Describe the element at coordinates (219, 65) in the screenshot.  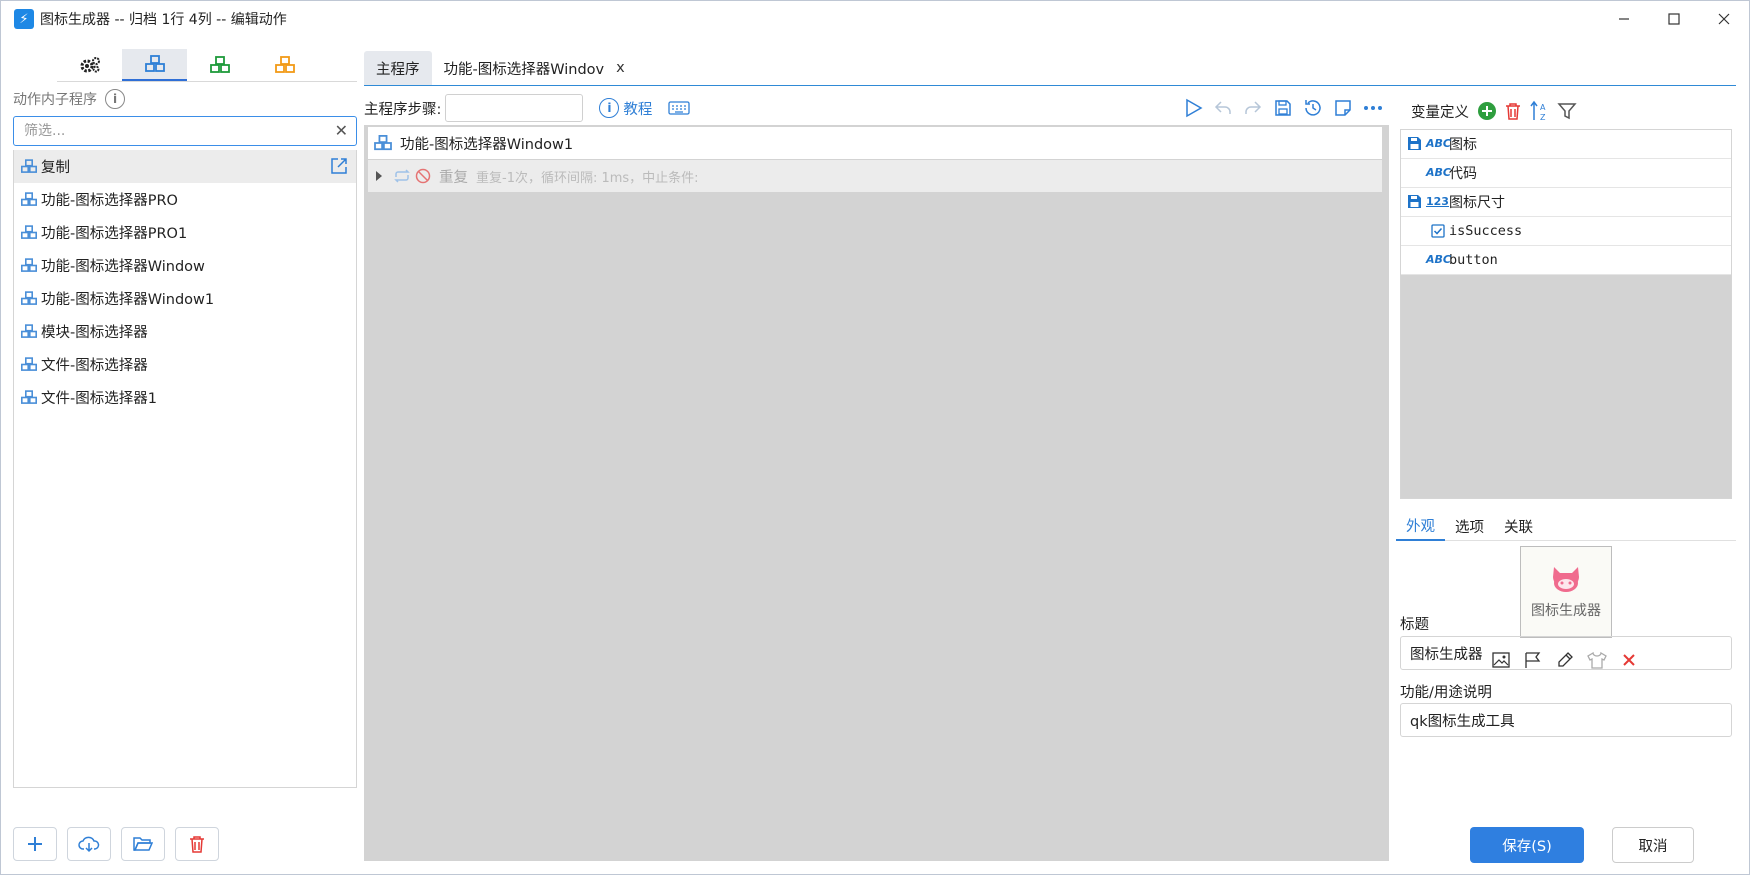
I see `tab-subroutines-green` at that location.